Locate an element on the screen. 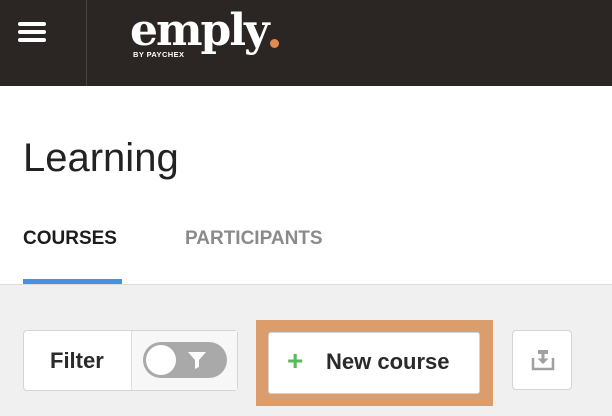 This screenshot has width=612, height=416. filter-label: Filter is located at coordinates (77, 360).